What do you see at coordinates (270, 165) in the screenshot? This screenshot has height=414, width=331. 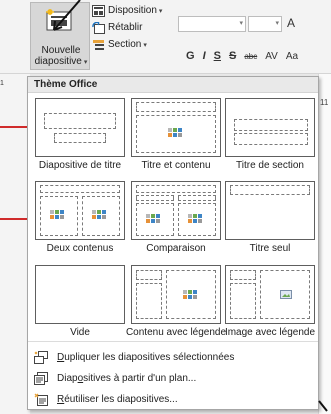 I see `layout-label: Titre de section` at bounding box center [270, 165].